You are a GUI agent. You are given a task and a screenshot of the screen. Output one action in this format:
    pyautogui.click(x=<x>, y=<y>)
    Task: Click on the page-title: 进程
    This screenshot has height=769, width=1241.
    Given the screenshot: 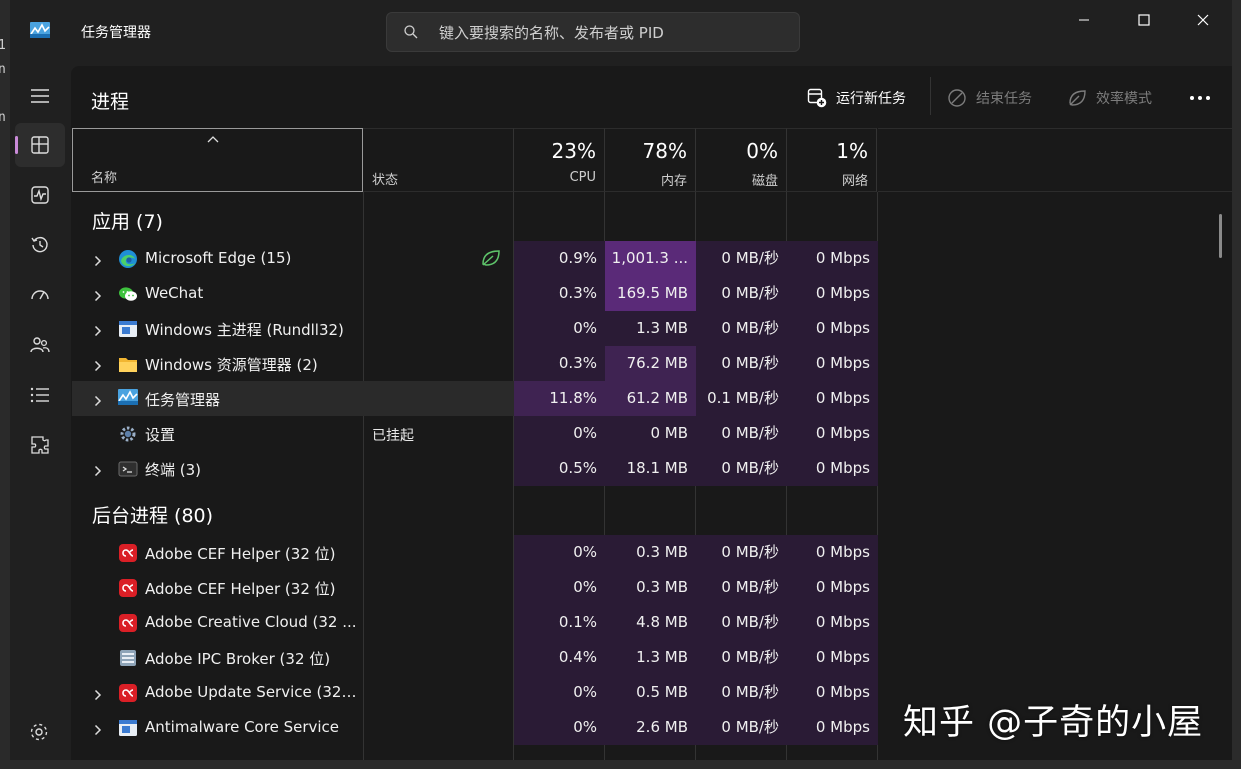 What is the action you would take?
    pyautogui.click(x=110, y=102)
    